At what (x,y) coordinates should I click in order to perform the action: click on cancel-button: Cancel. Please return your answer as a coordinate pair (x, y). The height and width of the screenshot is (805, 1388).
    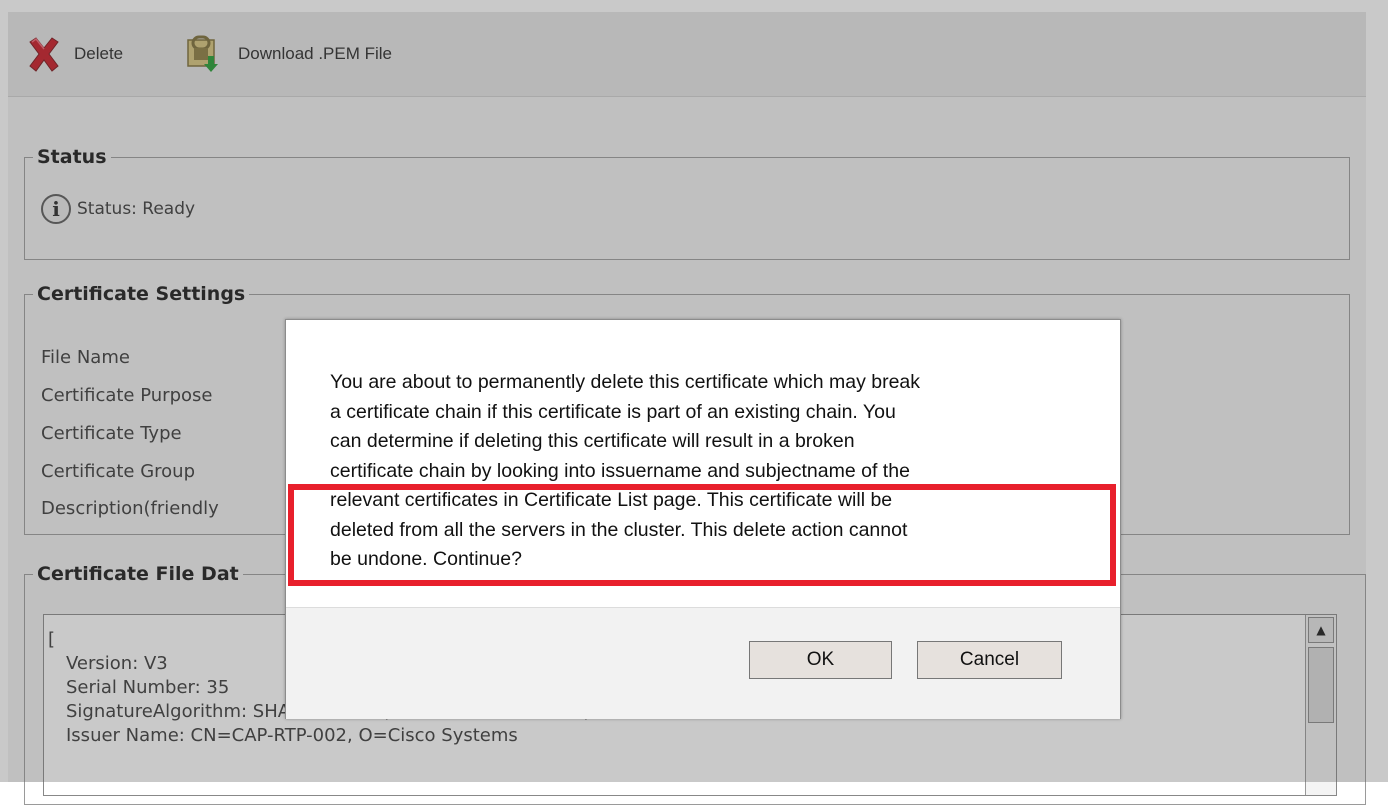
    Looking at the image, I should click on (989, 660).